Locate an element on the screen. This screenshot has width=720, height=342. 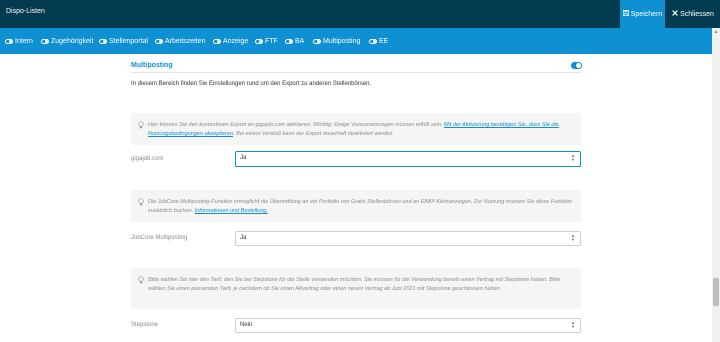
tab-ba: BA is located at coordinates (294, 41).